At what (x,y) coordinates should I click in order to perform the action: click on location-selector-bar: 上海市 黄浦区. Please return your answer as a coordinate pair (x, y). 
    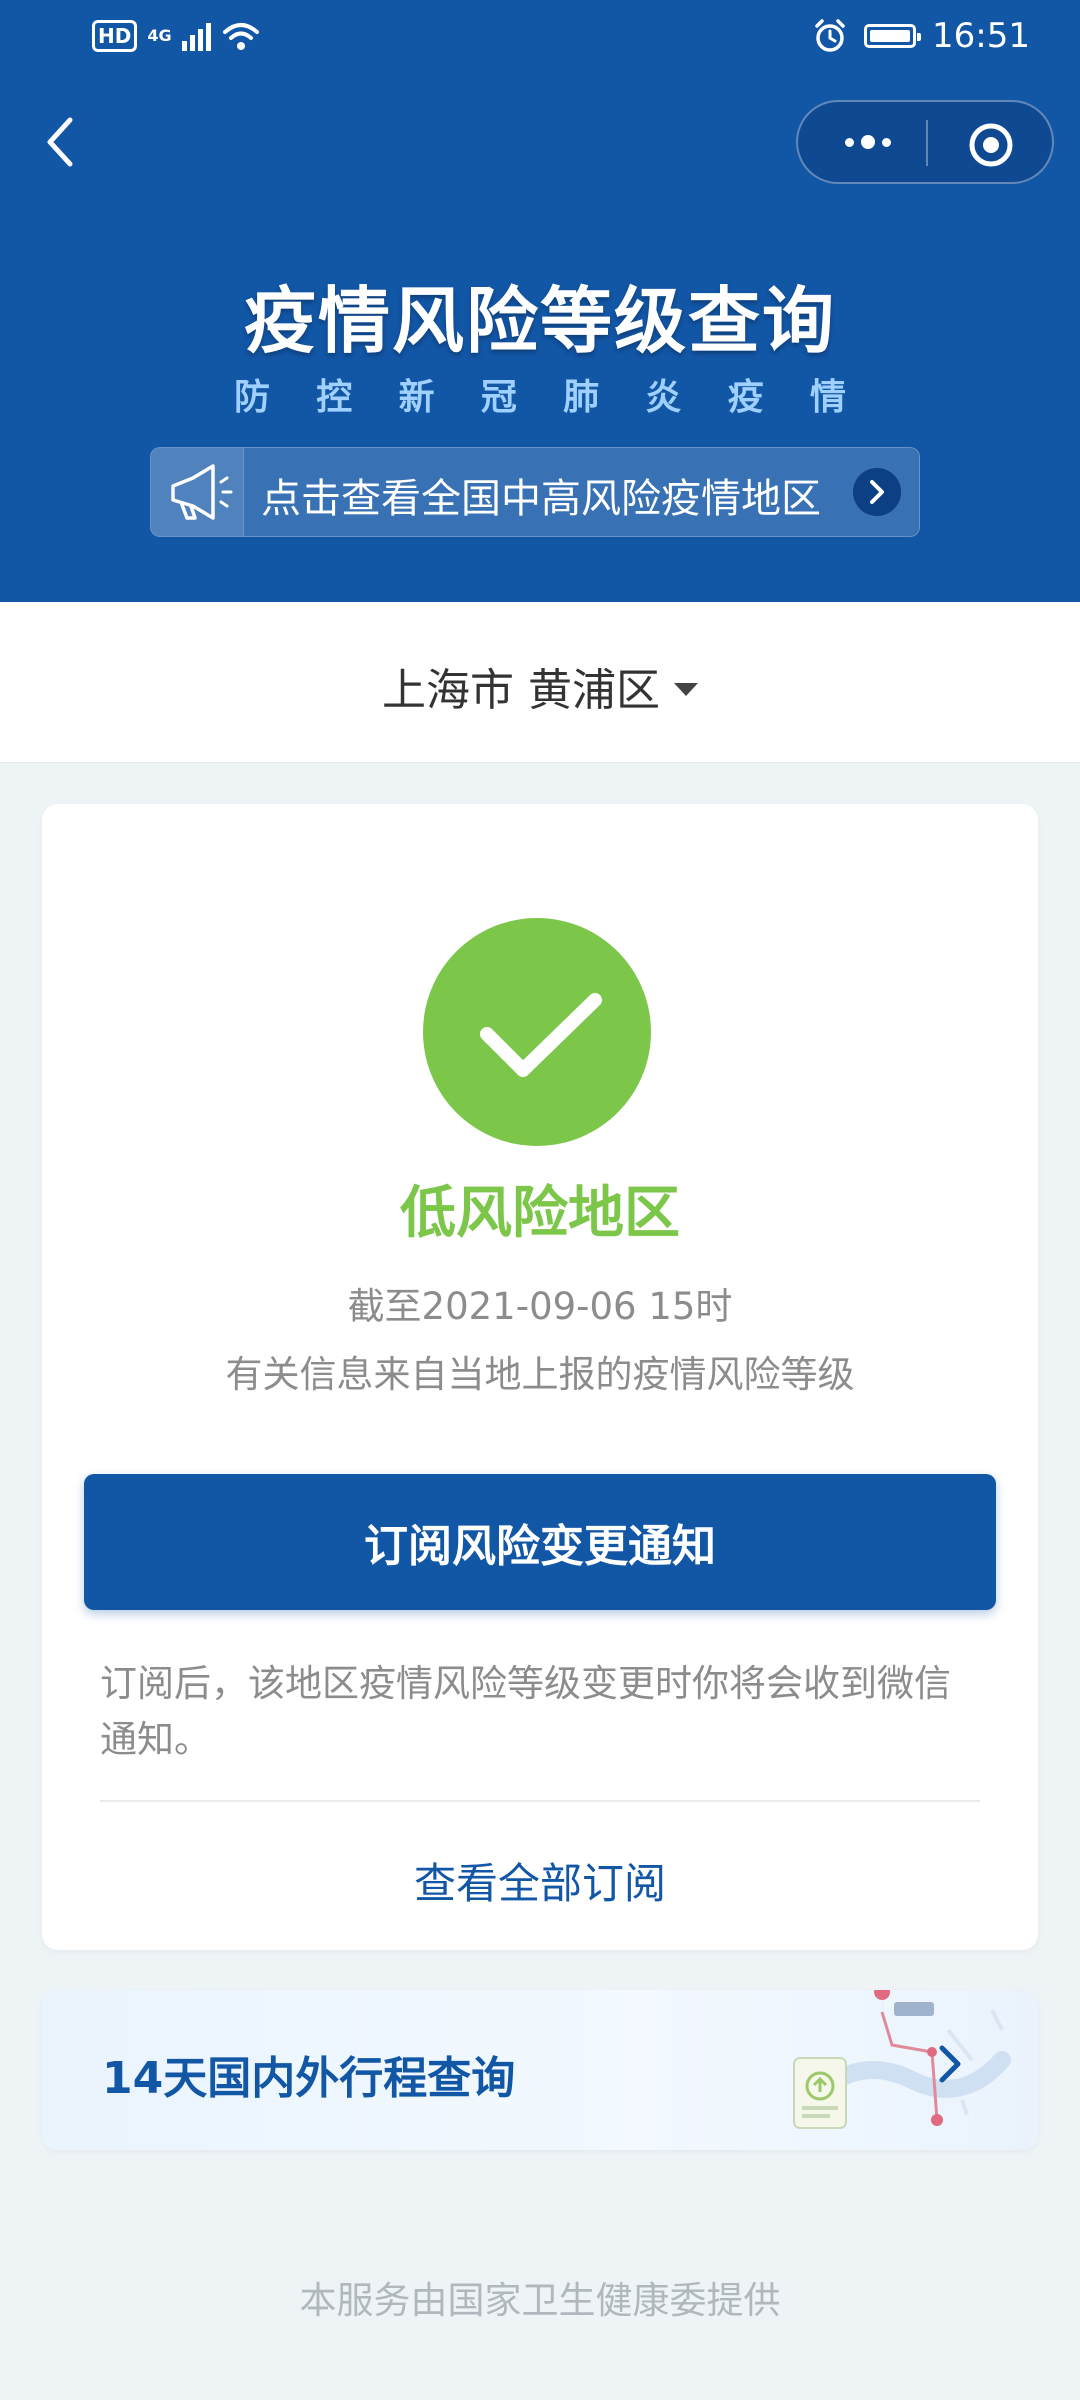
    Looking at the image, I should click on (540, 682).